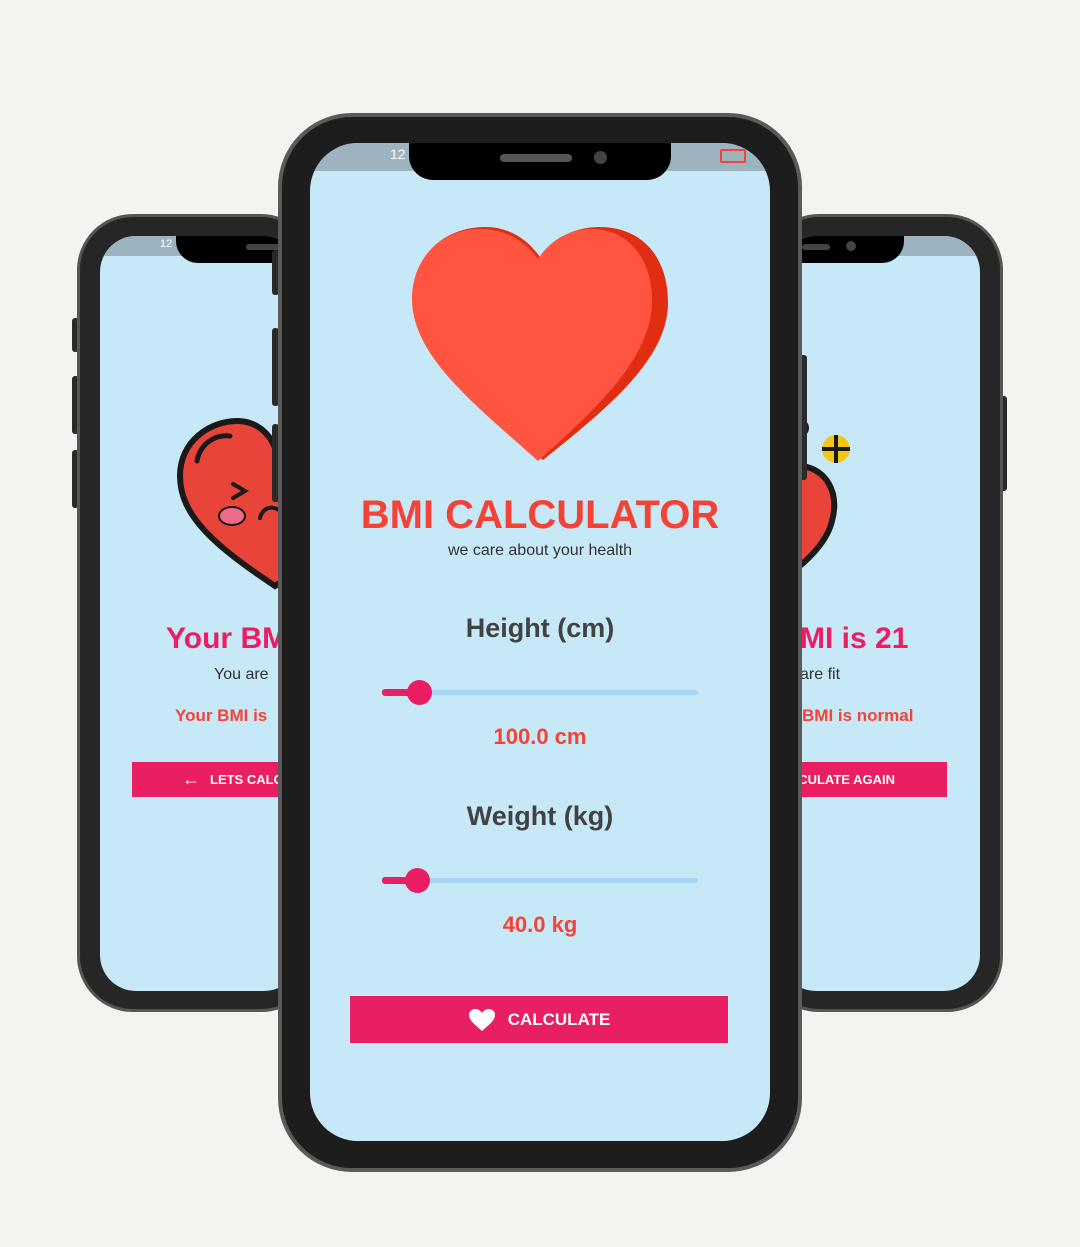 This screenshot has width=1080, height=1247. I want to click on result-subtitle: You are, so click(241, 674).